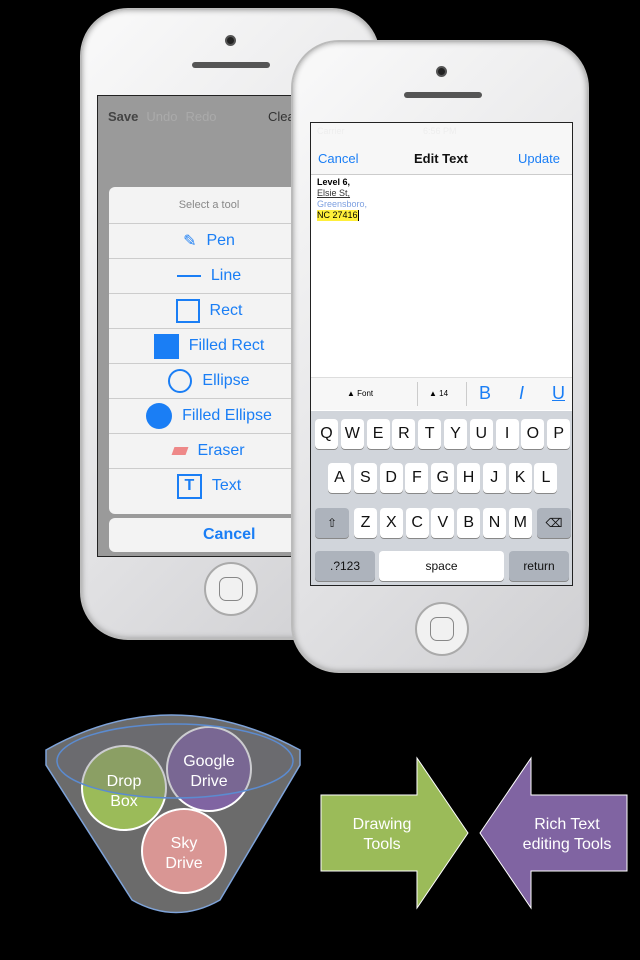 This screenshot has width=640, height=960. What do you see at coordinates (180, 451) in the screenshot?
I see `eraser-icon` at bounding box center [180, 451].